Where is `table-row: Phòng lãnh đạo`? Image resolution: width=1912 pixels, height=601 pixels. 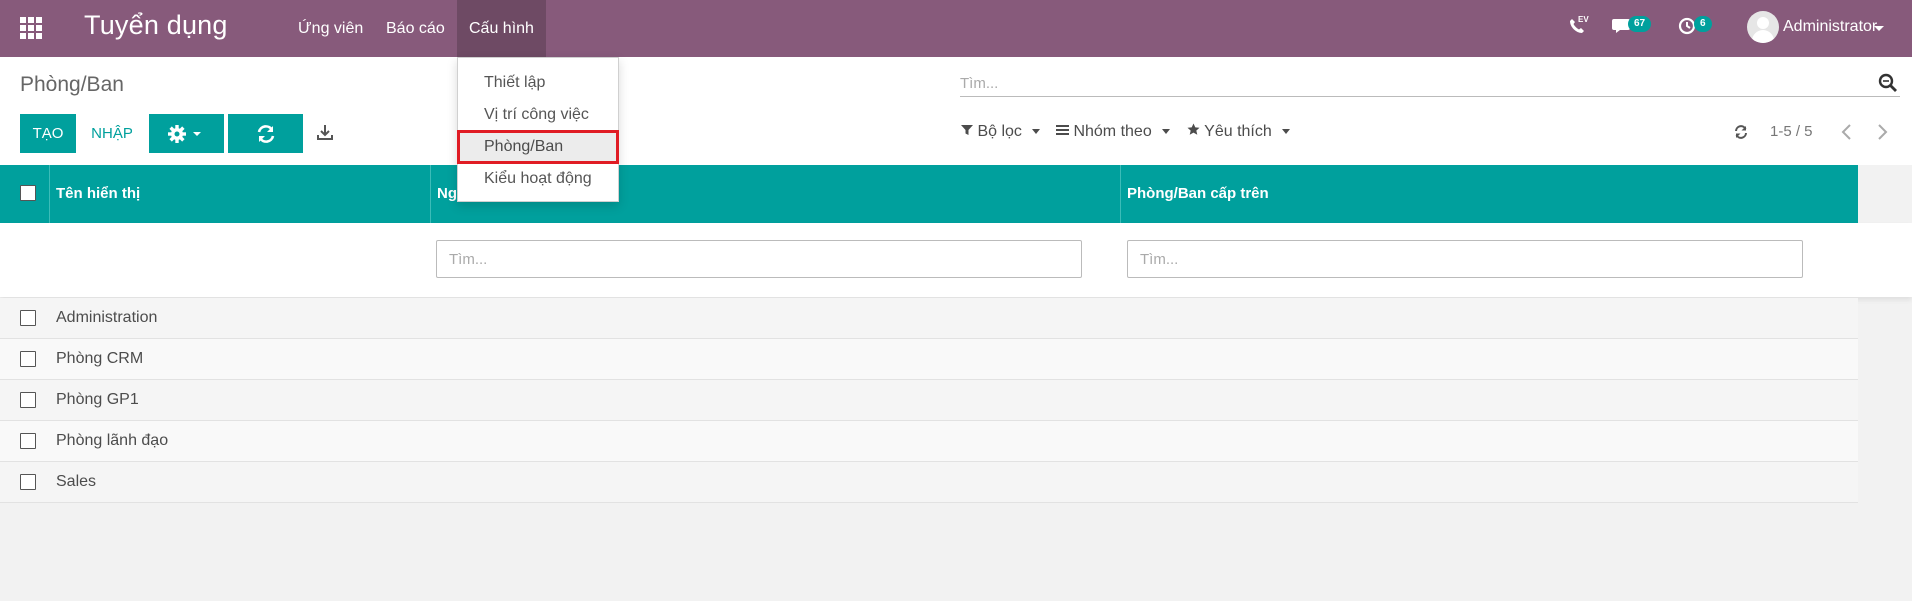 table-row: Phòng lãnh đạo is located at coordinates (929, 441).